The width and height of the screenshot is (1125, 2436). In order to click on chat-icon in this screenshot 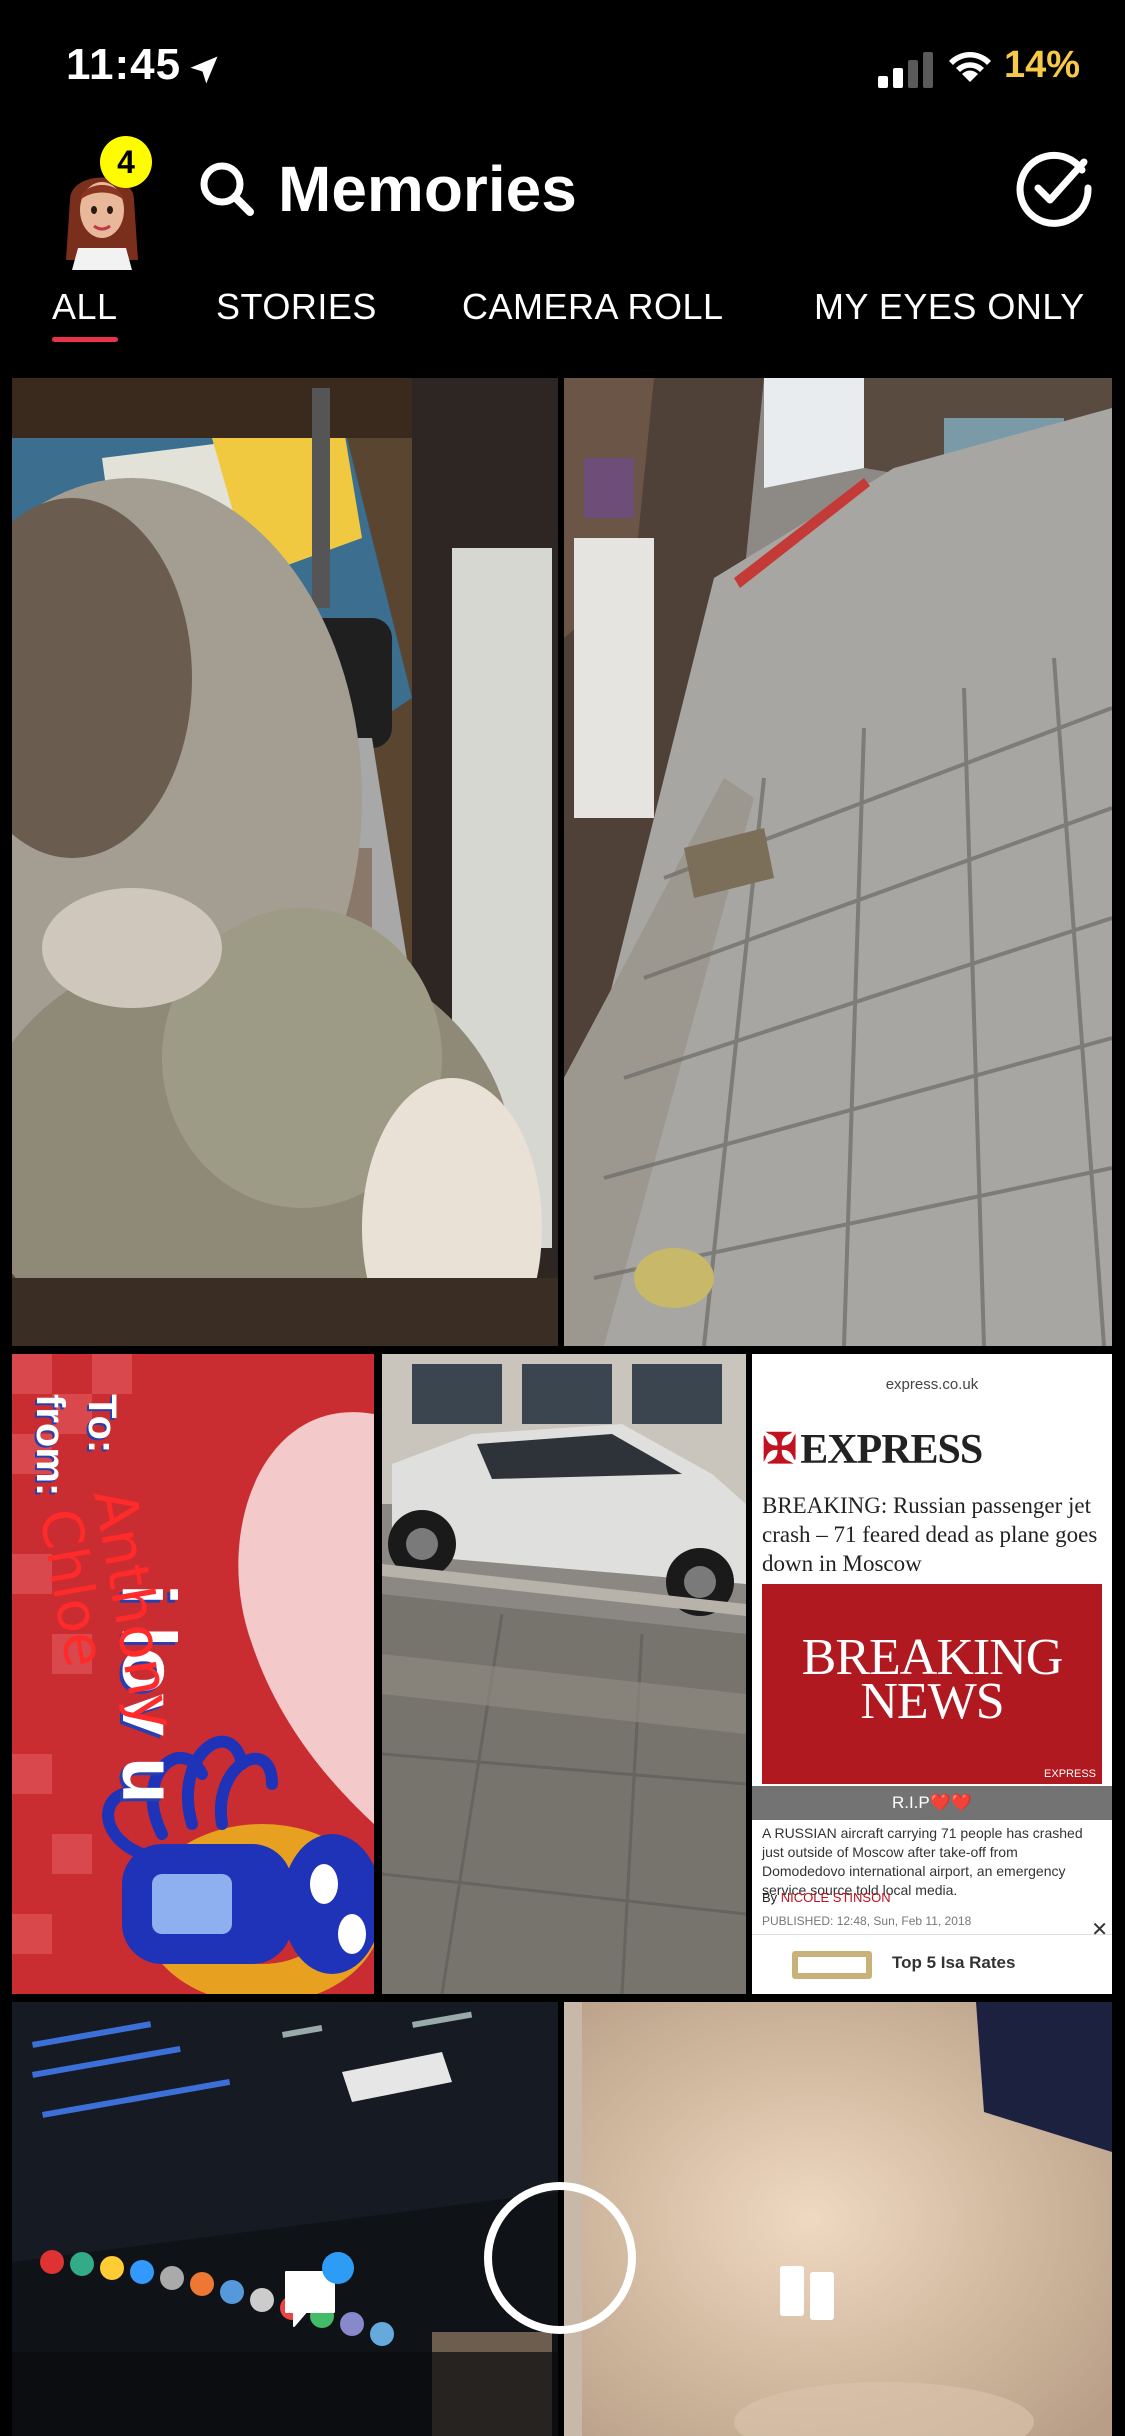, I will do `click(320, 2292)`.